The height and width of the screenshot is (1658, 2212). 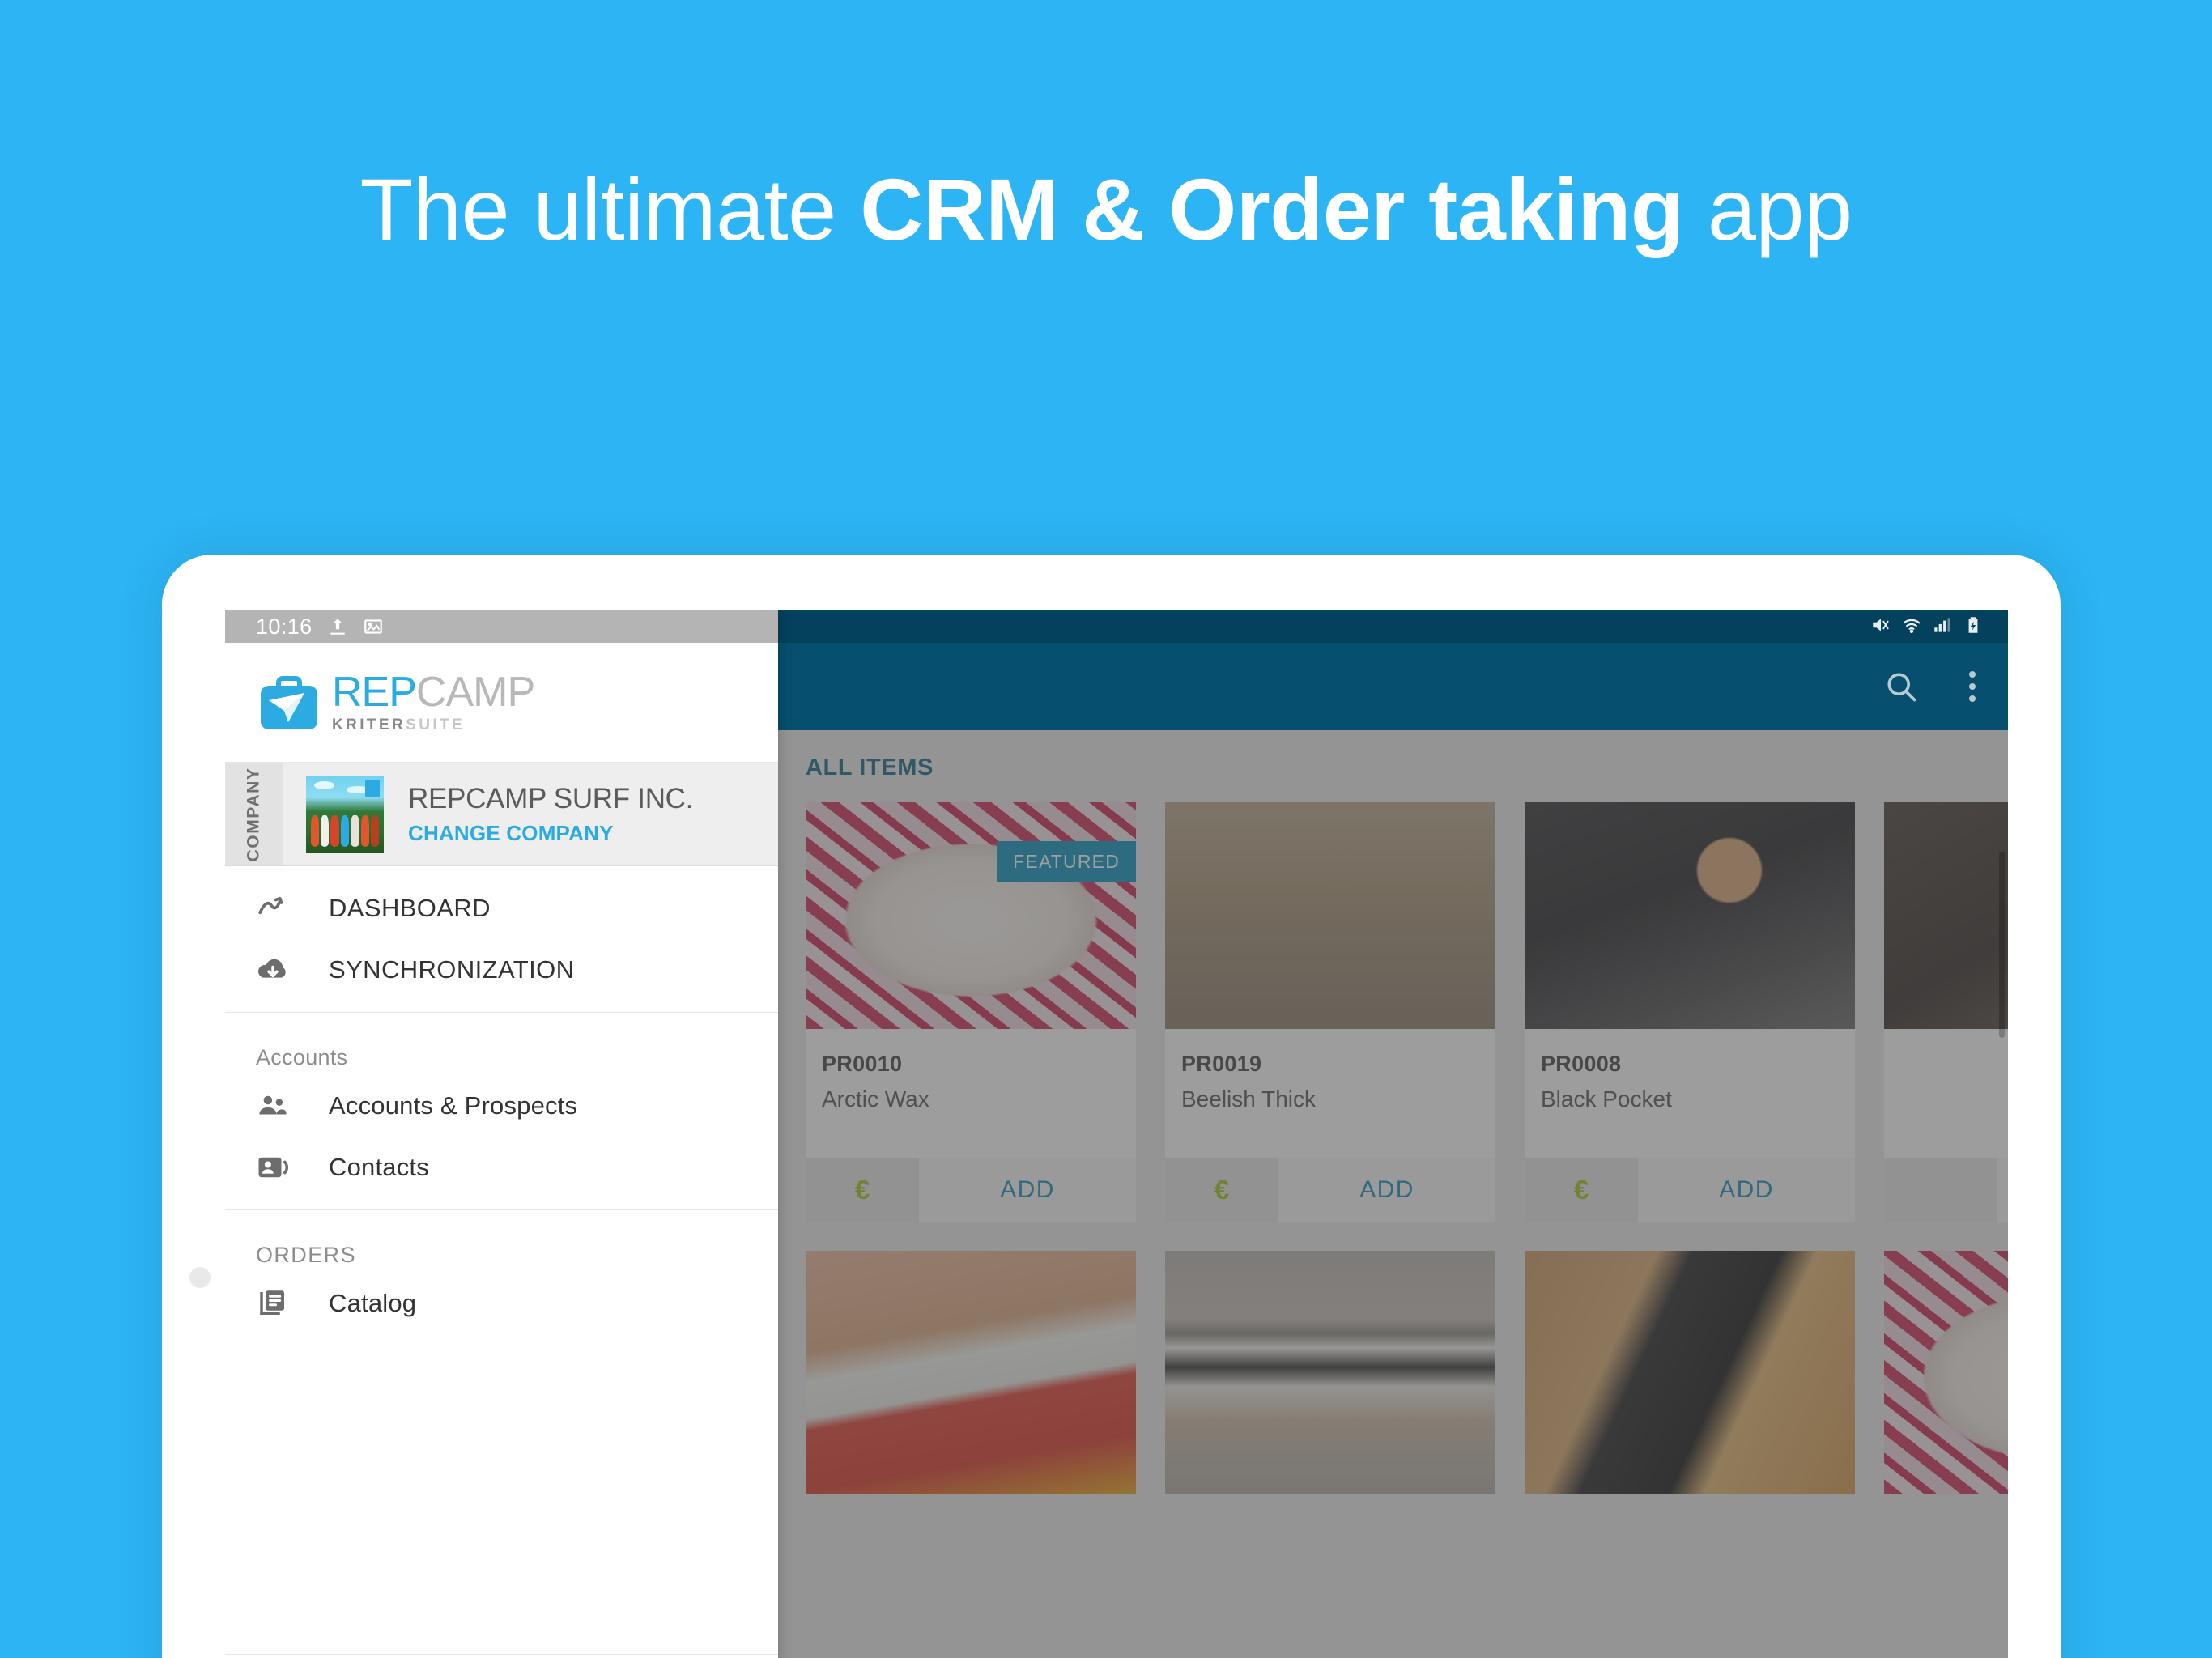 What do you see at coordinates (373, 1303) in the screenshot?
I see `sidebar-item-catalog-label: Catalog` at bounding box center [373, 1303].